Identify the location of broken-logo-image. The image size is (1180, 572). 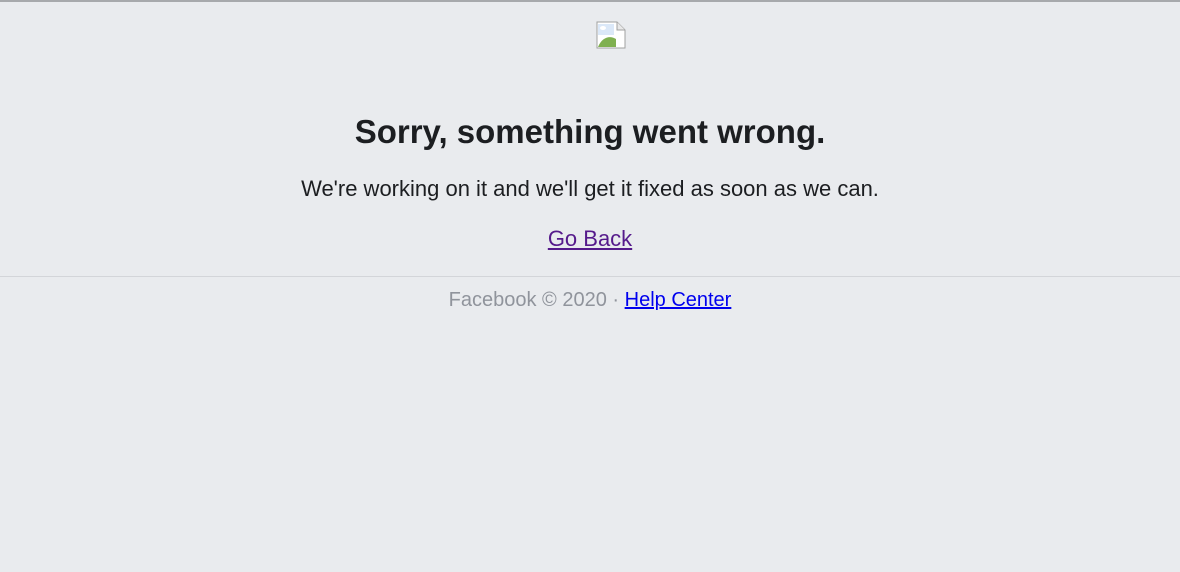
(611, 35).